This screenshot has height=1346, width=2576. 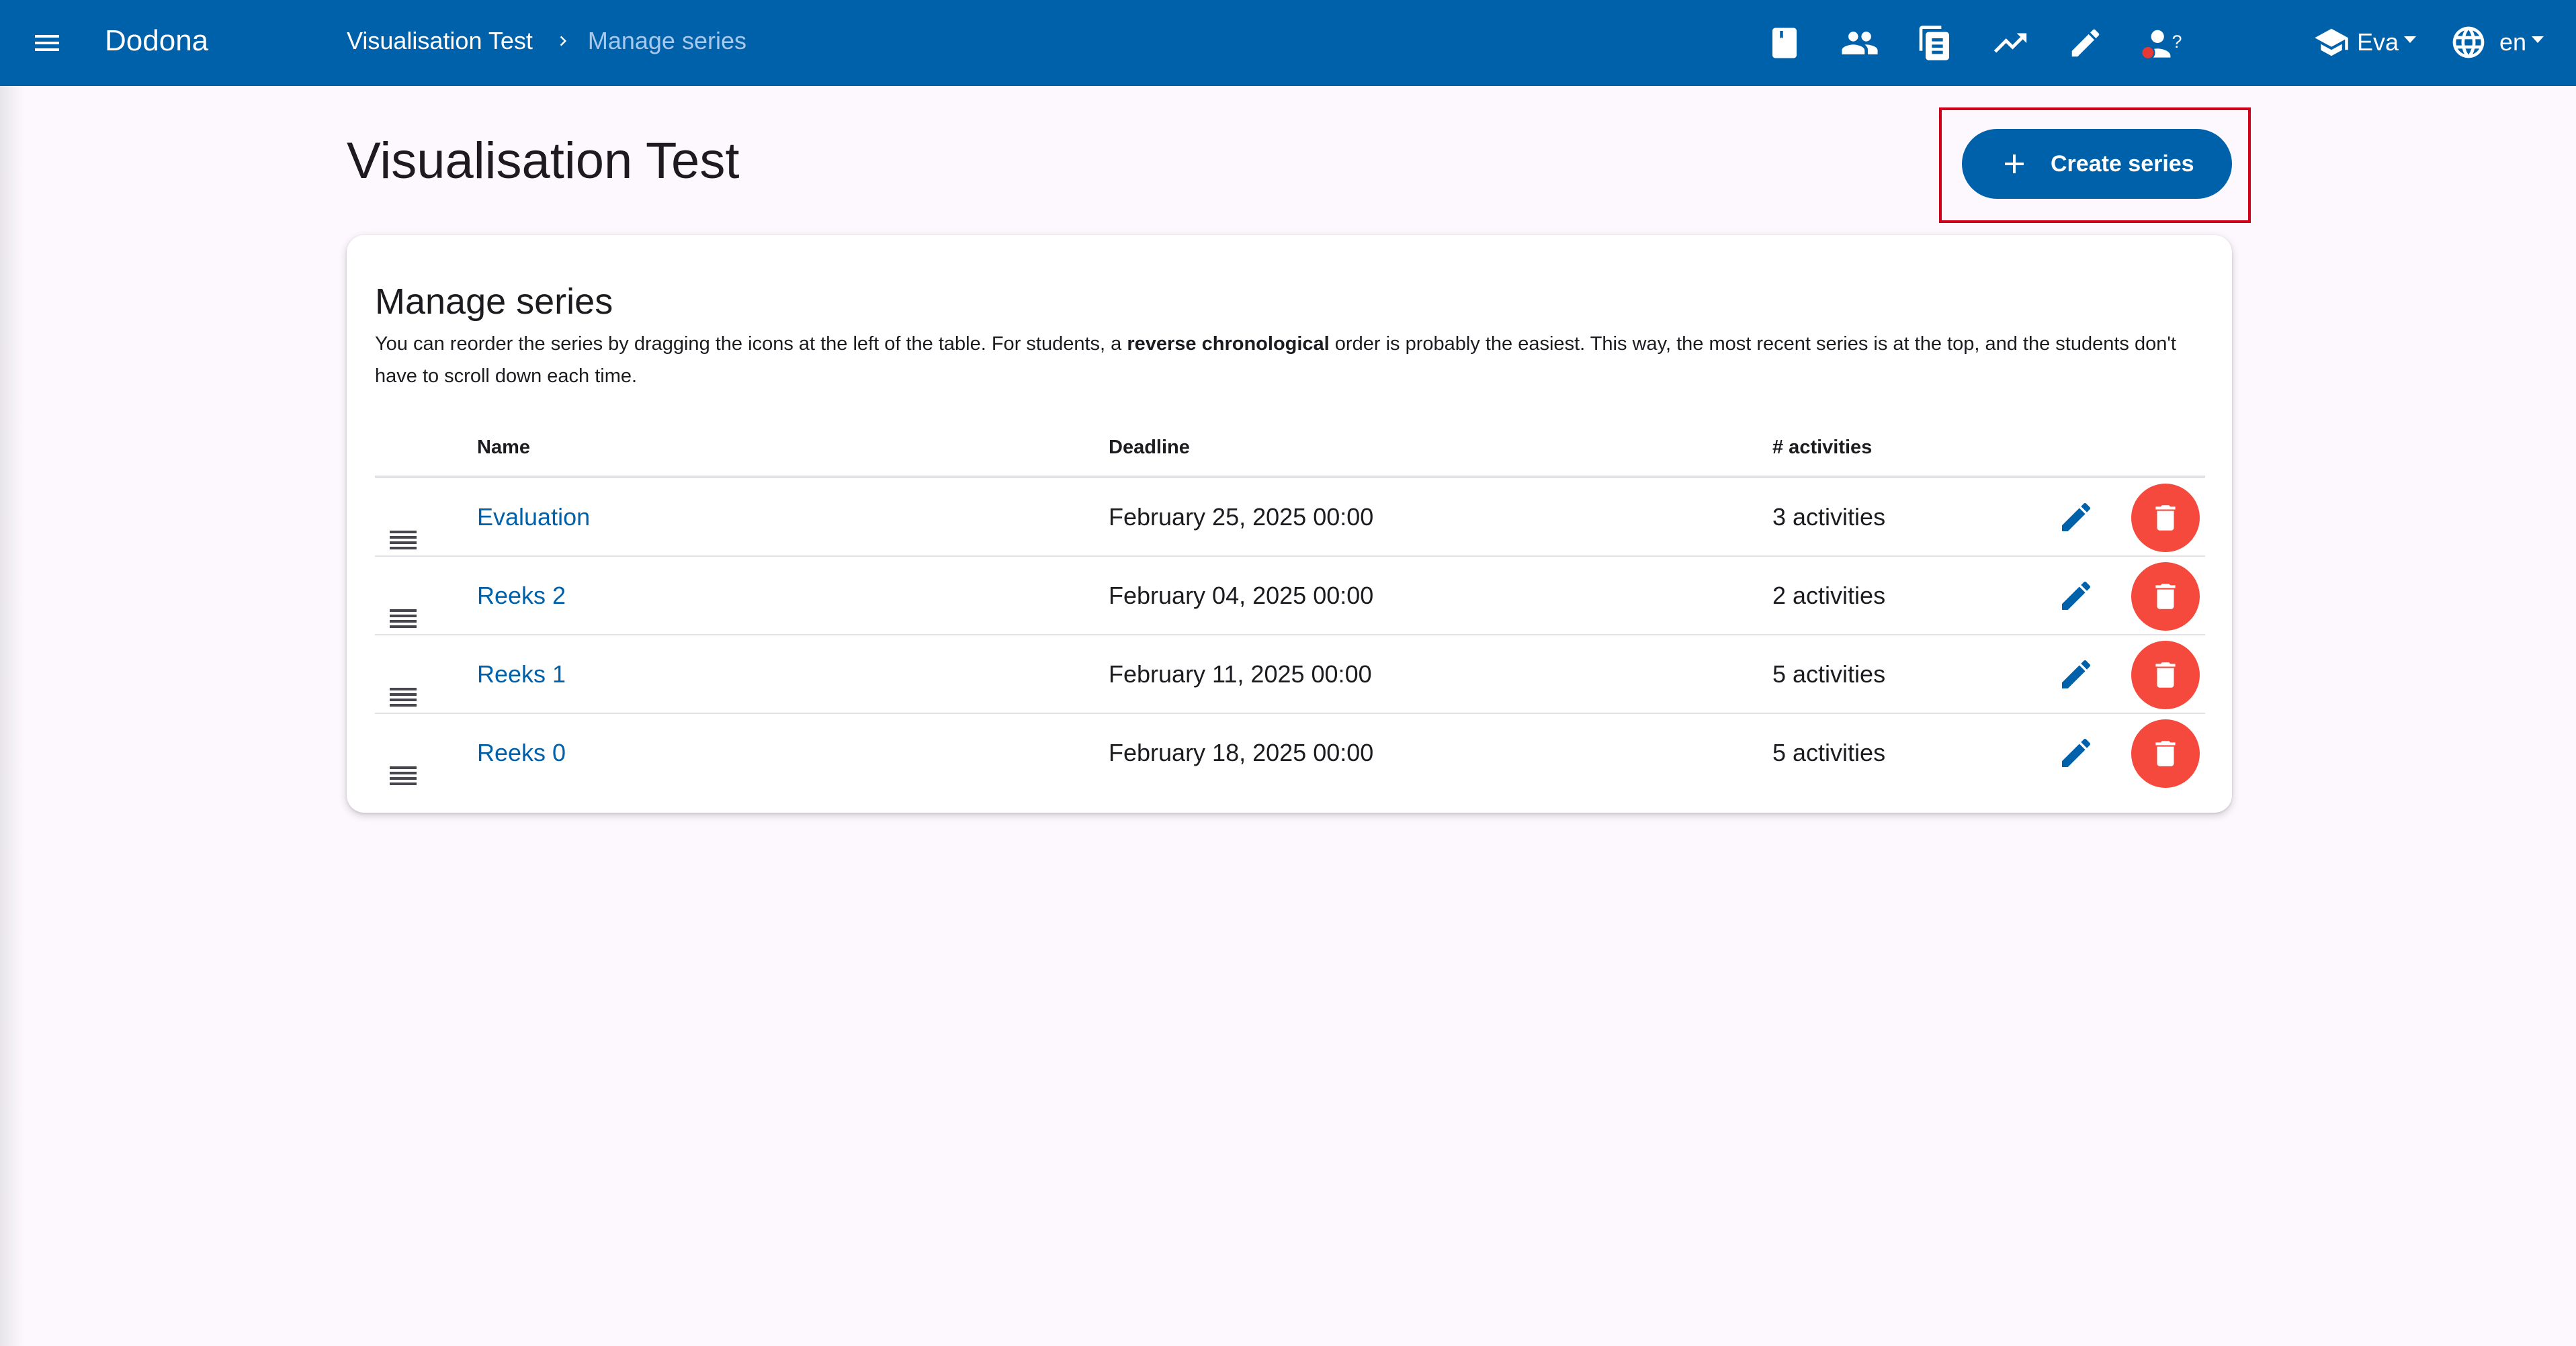 What do you see at coordinates (521, 753) in the screenshot?
I see `series-name-link: Reeks 0` at bounding box center [521, 753].